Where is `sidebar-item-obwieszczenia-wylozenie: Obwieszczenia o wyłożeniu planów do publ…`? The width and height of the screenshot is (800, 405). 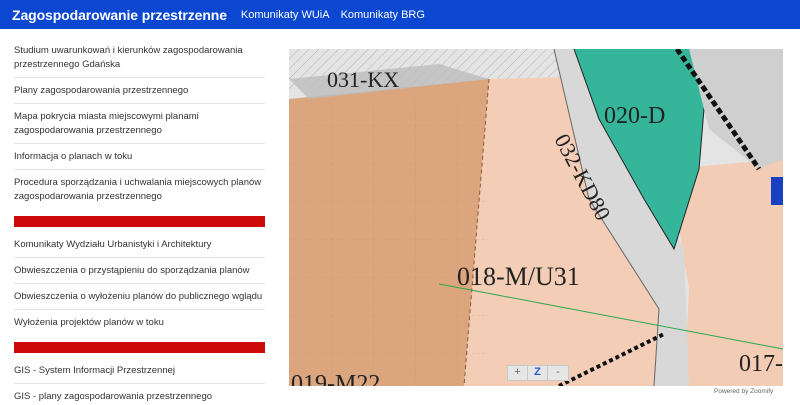
sidebar-item-obwieszczenia-wylozenie: Obwieszczenia o wyłożeniu planów do publ… is located at coordinates (139, 297).